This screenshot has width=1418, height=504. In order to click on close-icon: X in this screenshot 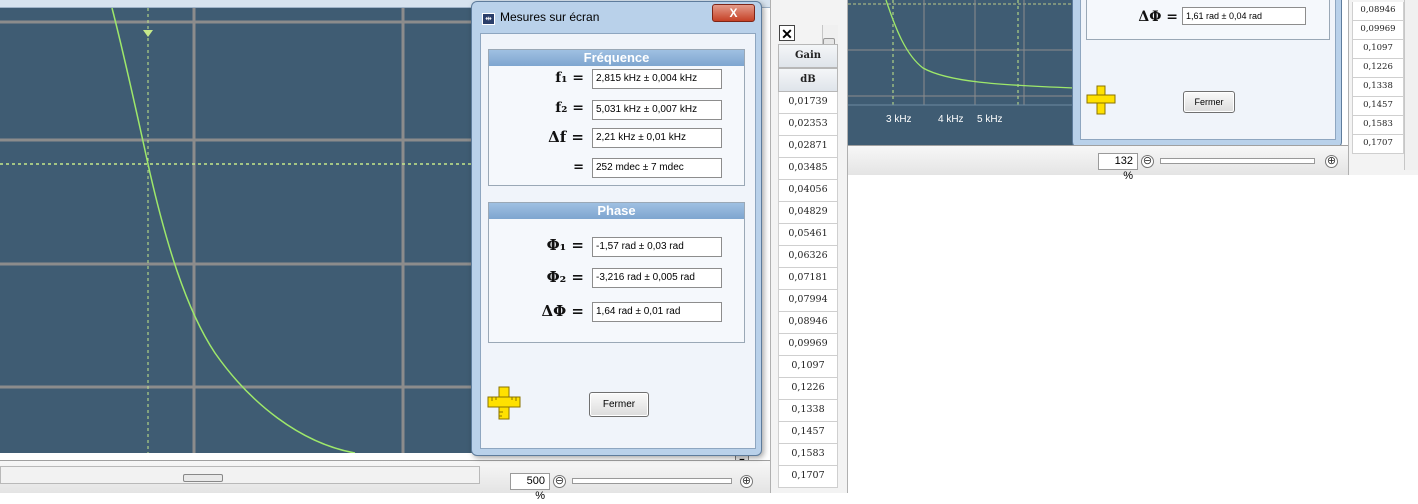, I will do `click(733, 13)`.